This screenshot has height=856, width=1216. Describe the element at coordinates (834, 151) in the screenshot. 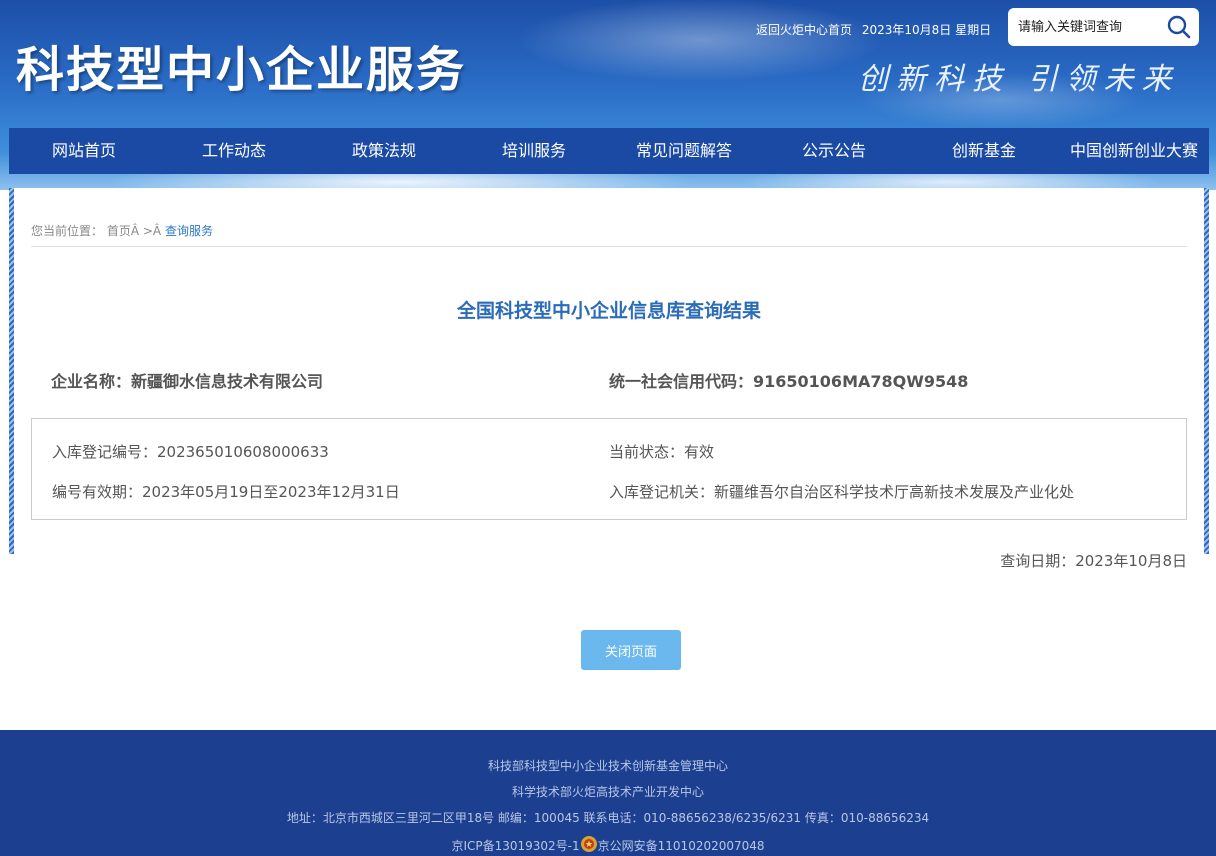

I see `nav-item-announcements: 公示公告` at that location.